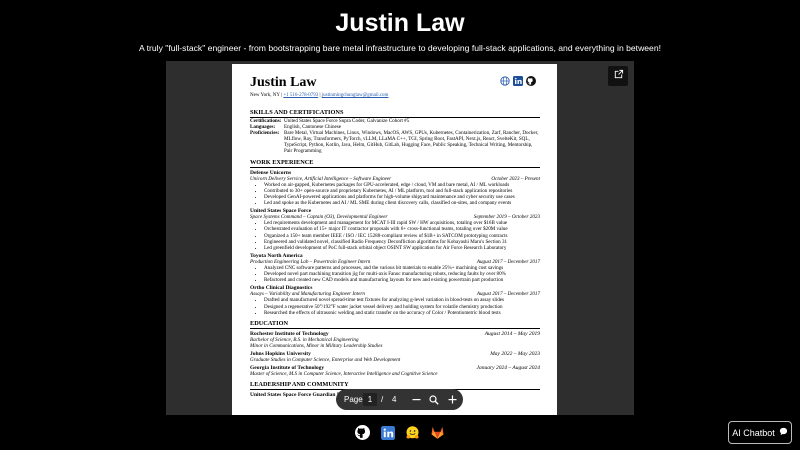  I want to click on social-links, so click(400, 432).